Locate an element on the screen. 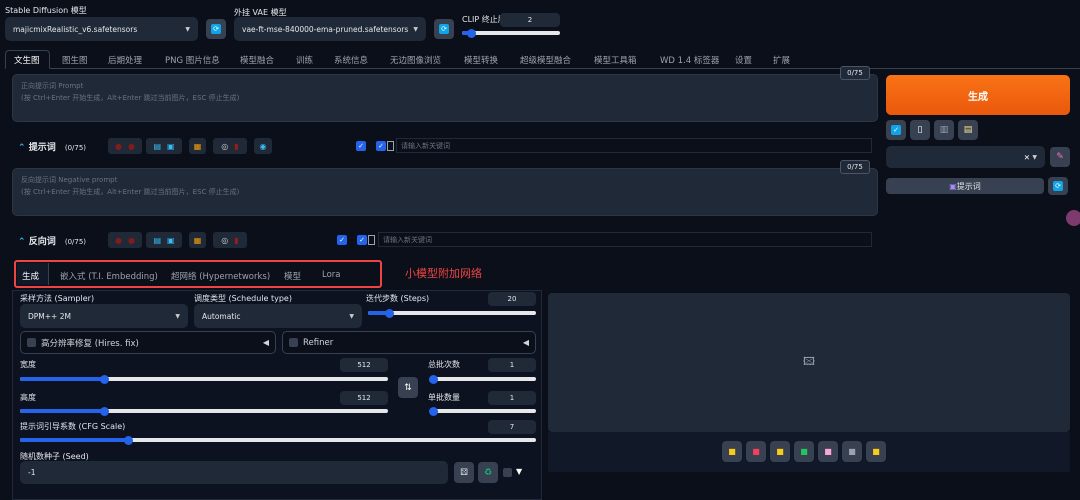  prompt-settings-button: ◉ is located at coordinates (263, 146).